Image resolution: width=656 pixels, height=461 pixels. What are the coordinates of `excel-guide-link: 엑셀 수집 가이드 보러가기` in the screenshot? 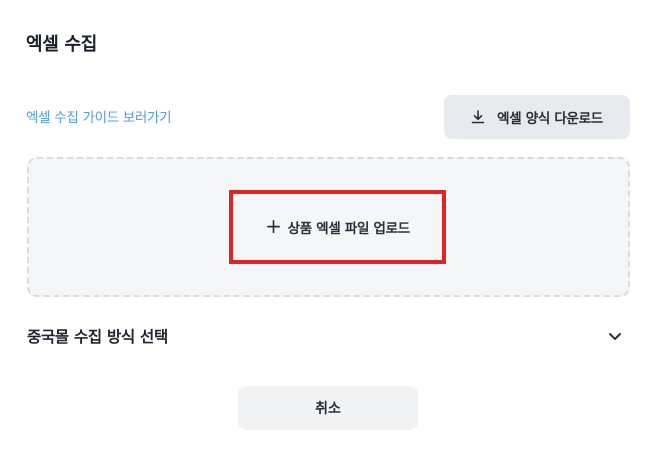 It's located at (99, 116).